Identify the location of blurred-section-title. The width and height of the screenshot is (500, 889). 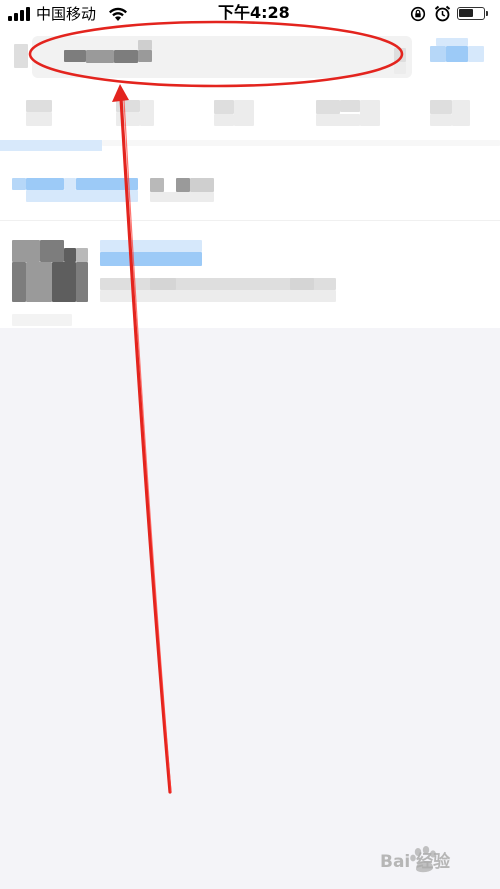
(19, 184).